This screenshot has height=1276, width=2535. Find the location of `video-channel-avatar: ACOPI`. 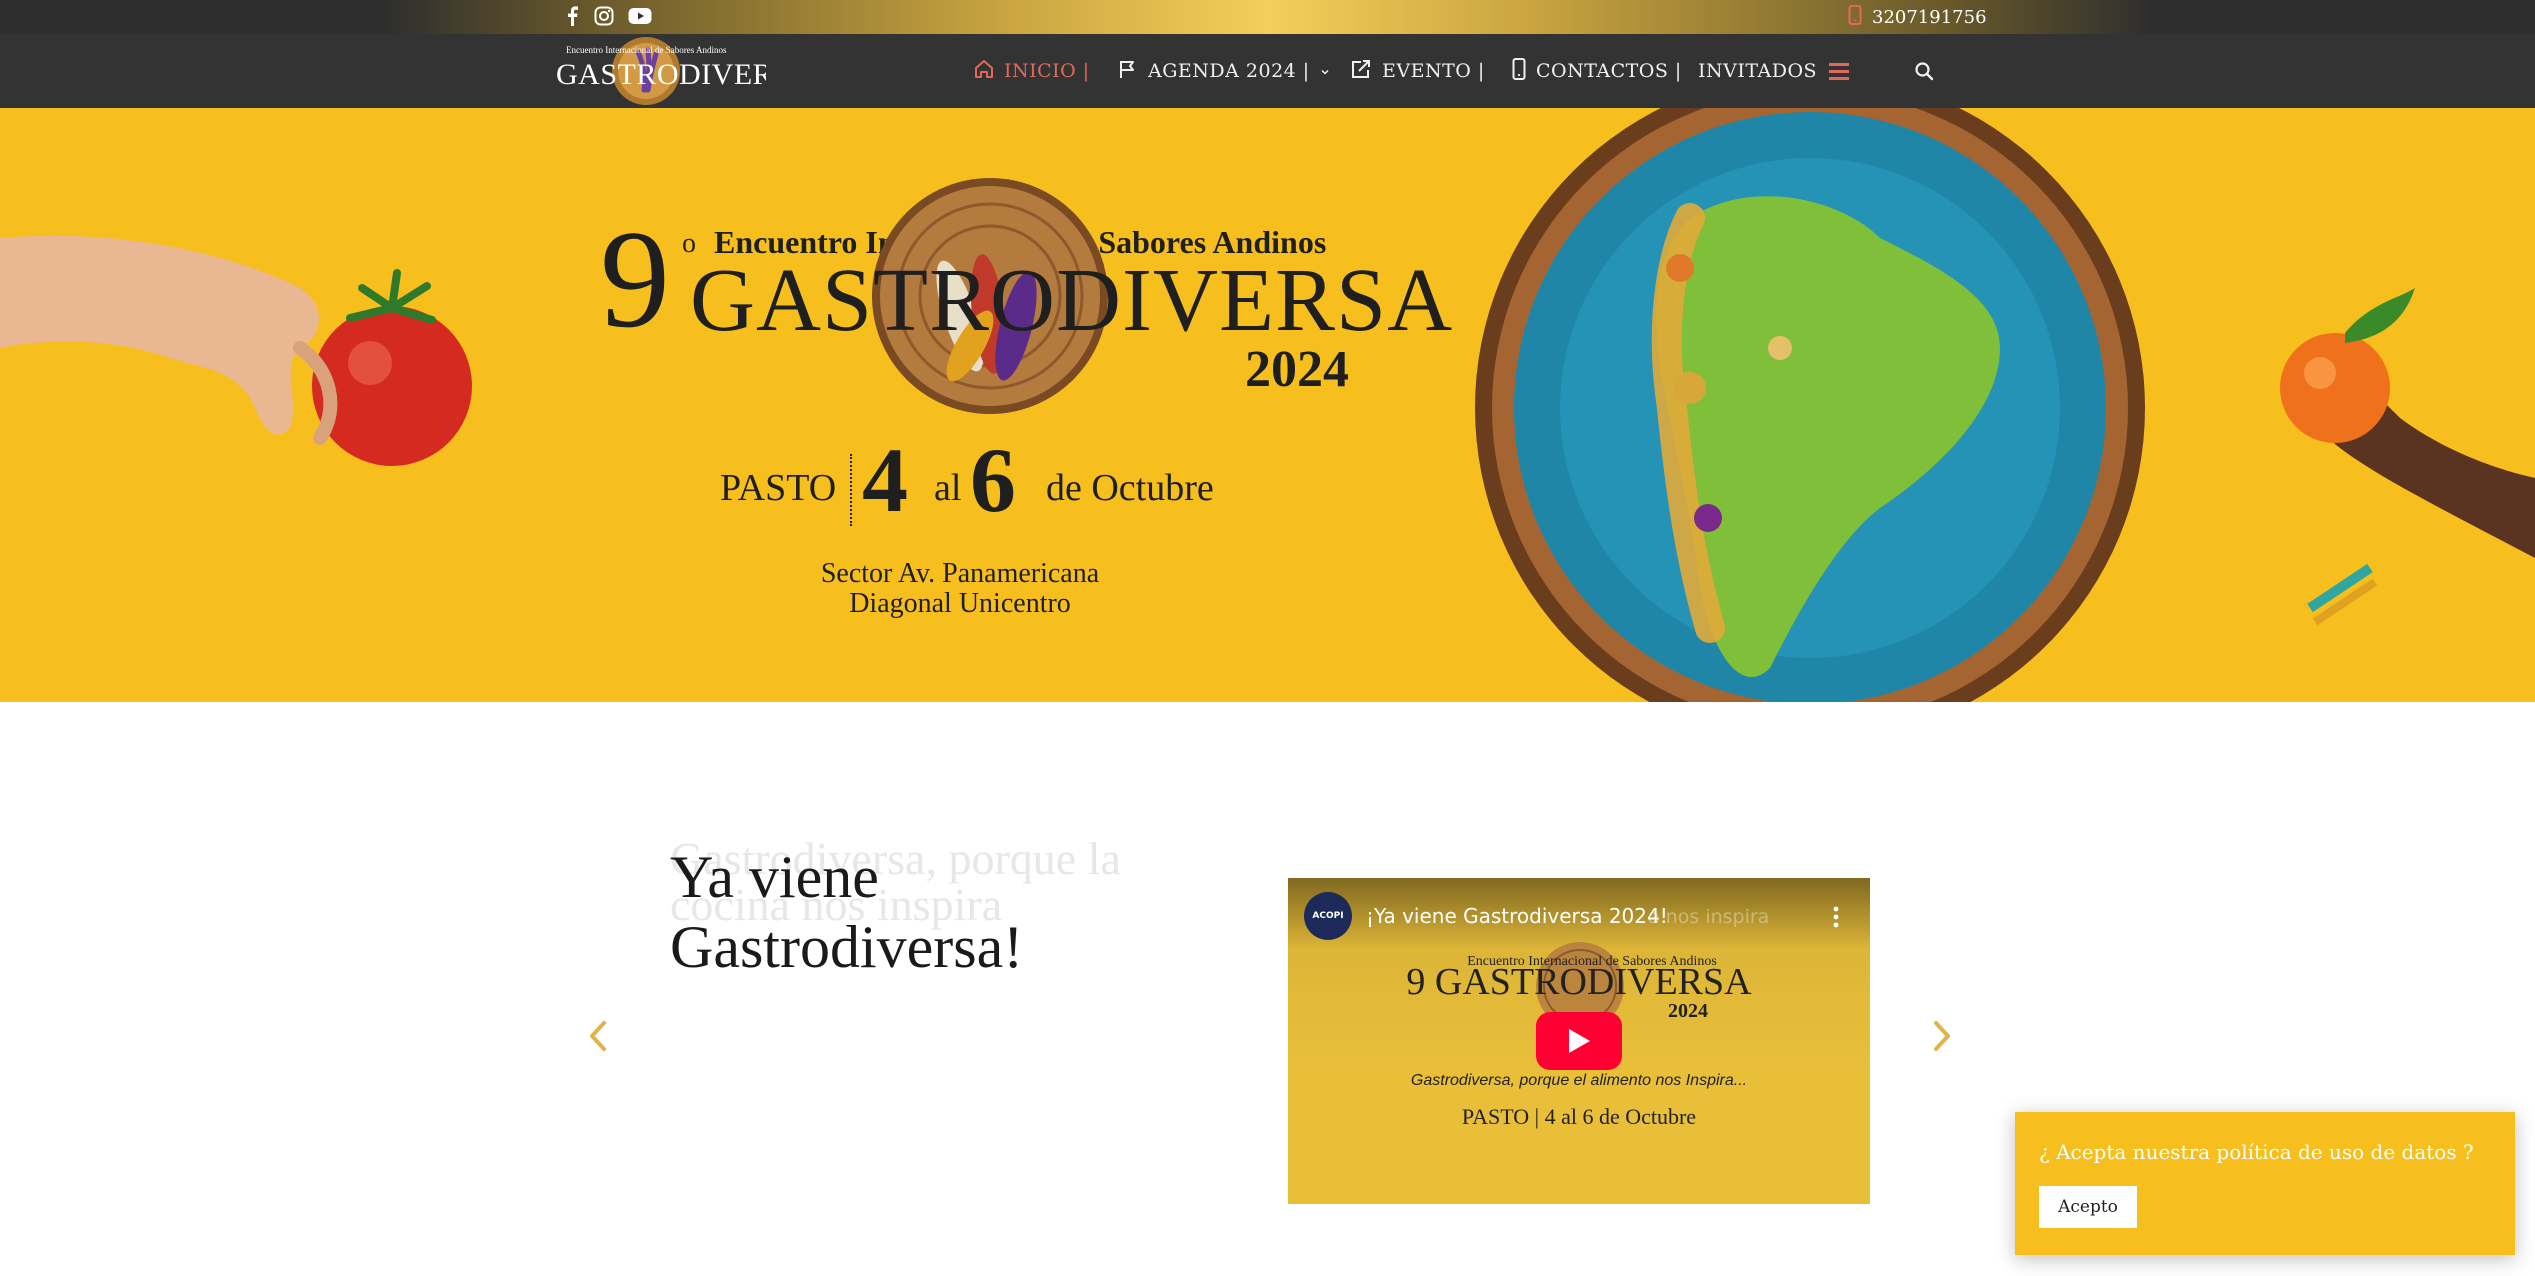

video-channel-avatar: ACOPI is located at coordinates (1328, 916).